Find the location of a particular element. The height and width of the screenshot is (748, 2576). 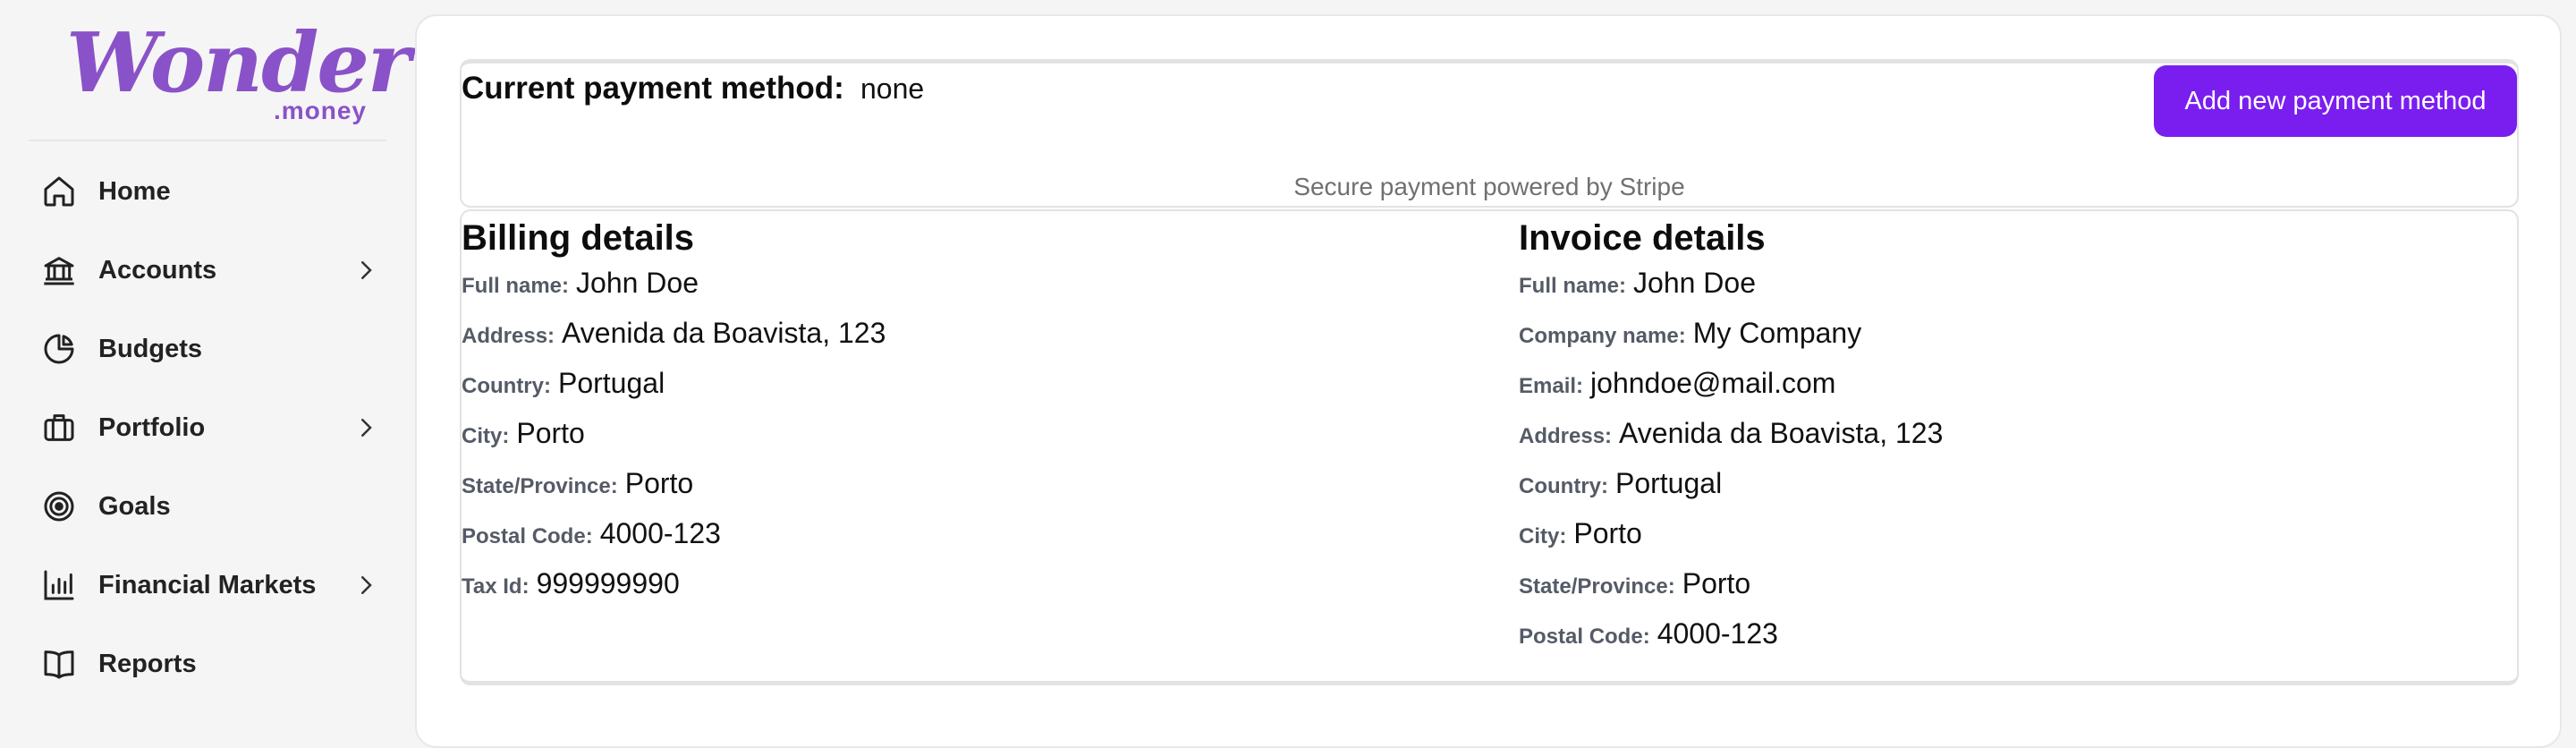

sidebar-item-label: Home is located at coordinates (134, 191).